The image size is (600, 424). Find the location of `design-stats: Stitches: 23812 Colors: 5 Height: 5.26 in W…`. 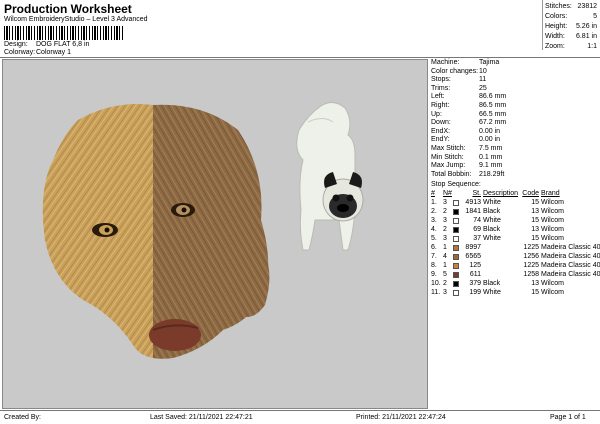

design-stats: Stitches: 23812 Colors: 5 Height: 5.26 in W… is located at coordinates (571, 27).